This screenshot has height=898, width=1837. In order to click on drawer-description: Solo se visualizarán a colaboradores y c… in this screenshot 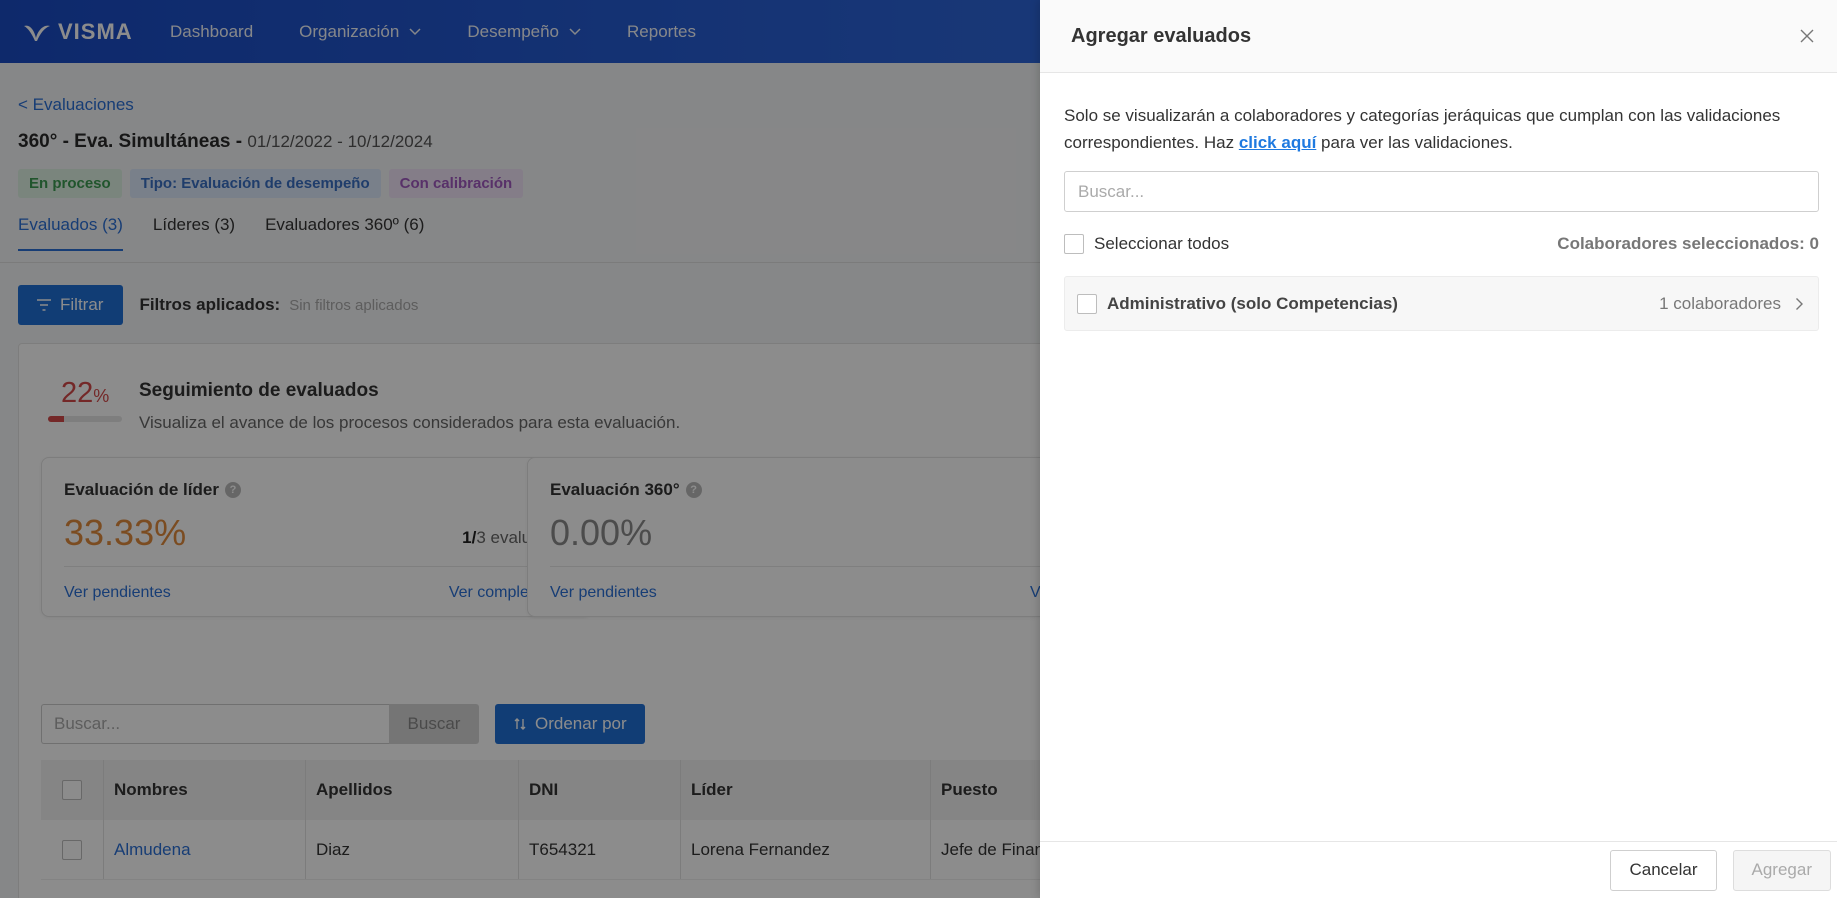, I will do `click(1441, 129)`.